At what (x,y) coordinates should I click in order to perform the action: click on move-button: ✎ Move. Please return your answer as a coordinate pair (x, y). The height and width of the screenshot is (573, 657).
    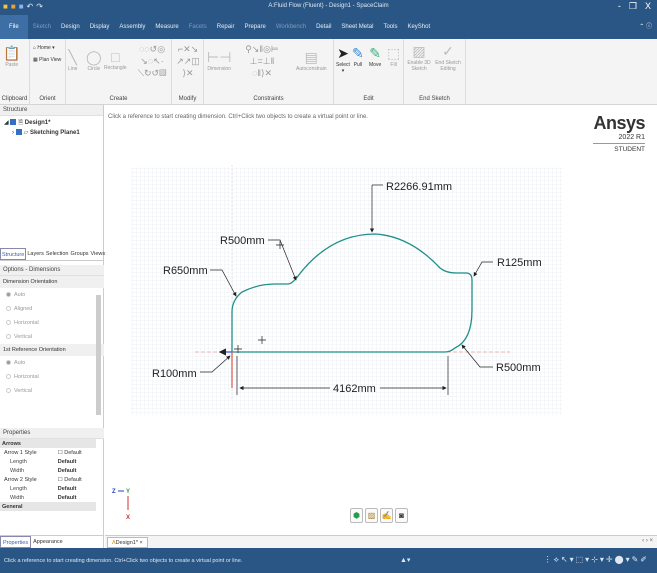
    Looking at the image, I should click on (375, 56).